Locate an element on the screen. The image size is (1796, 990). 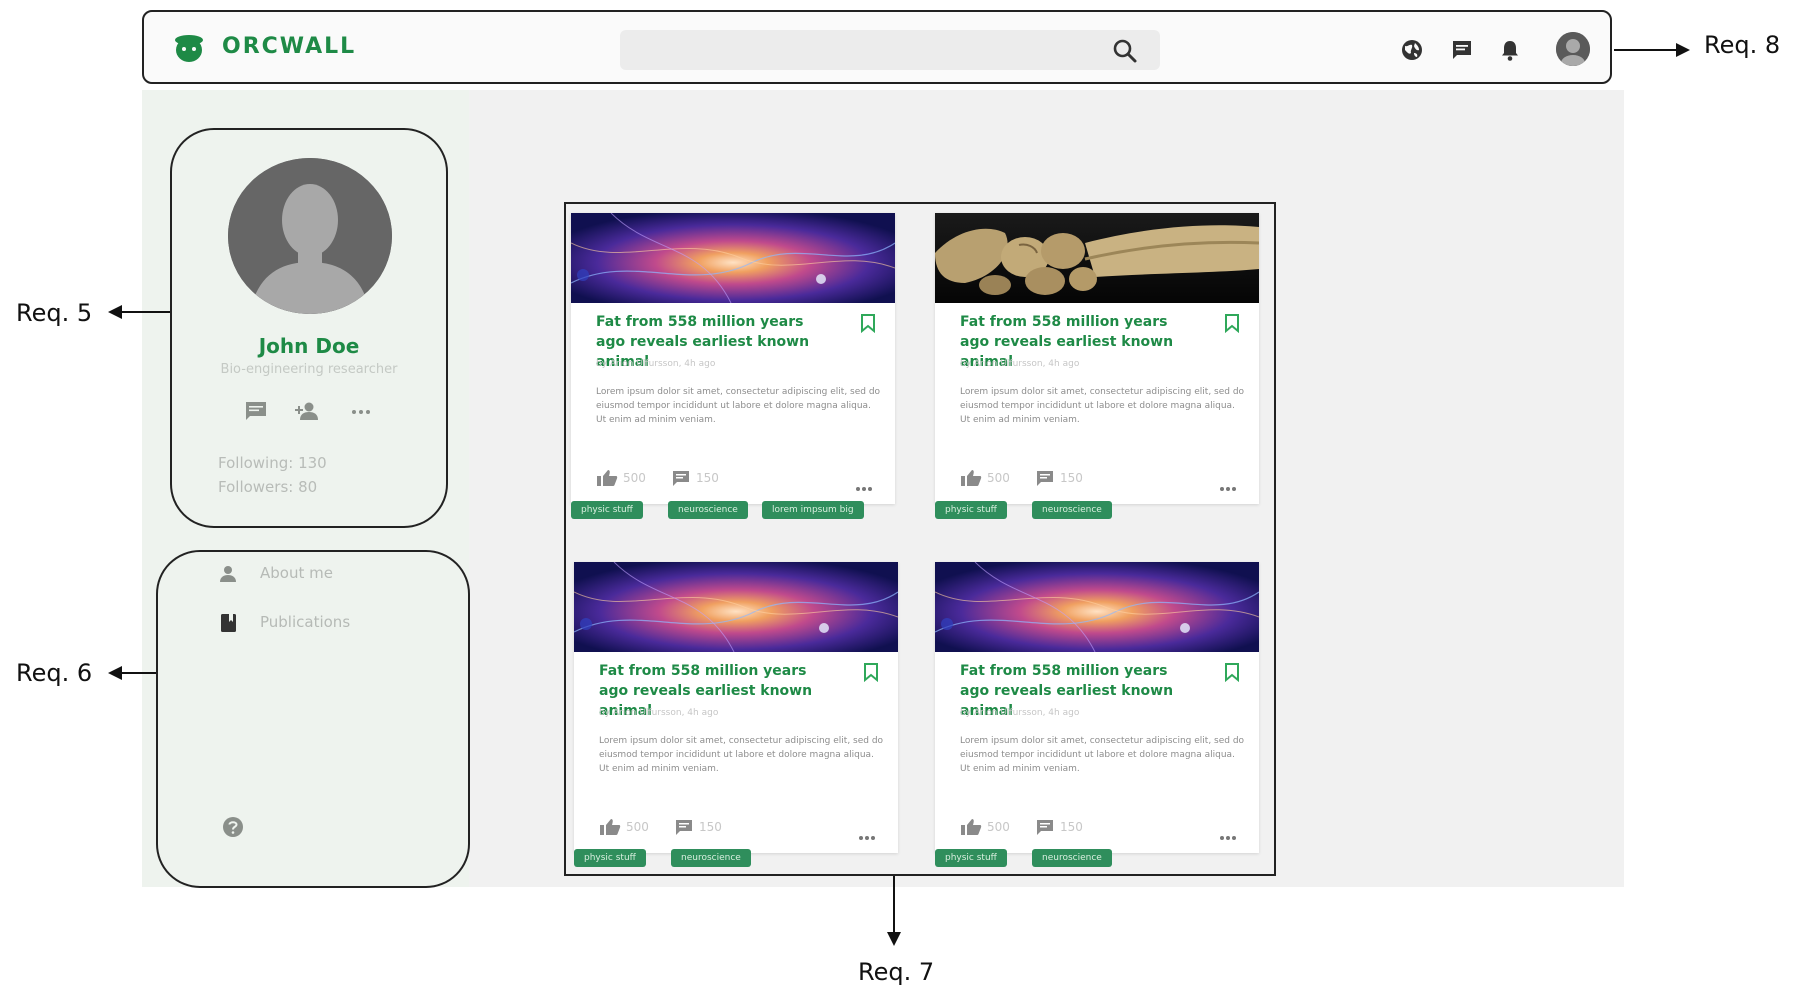
notifications-icon is located at coordinates (1511, 51).